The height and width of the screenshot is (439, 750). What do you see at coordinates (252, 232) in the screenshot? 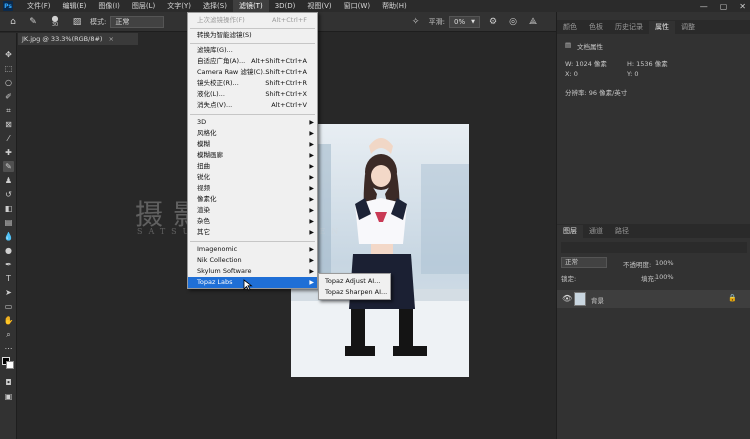
I see `menu-item-other: 其它 ▶` at bounding box center [252, 232].